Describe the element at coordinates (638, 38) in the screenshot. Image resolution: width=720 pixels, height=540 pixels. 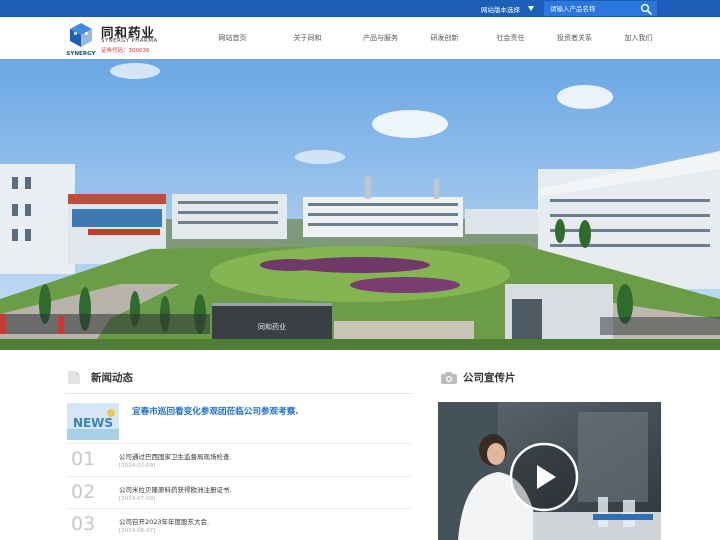
I see `nav-careers: 加入我们` at that location.